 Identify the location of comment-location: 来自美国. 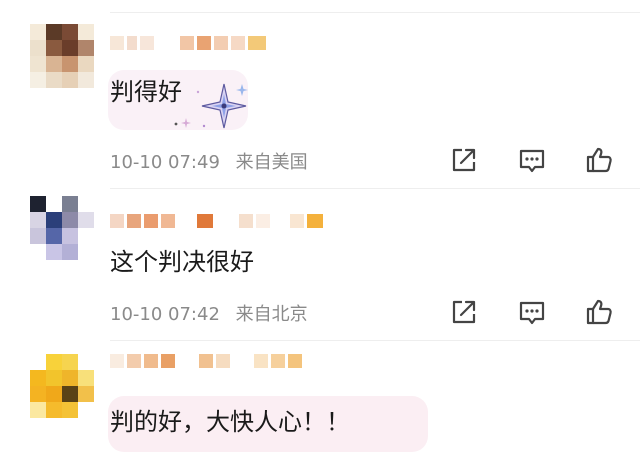
(271, 162).